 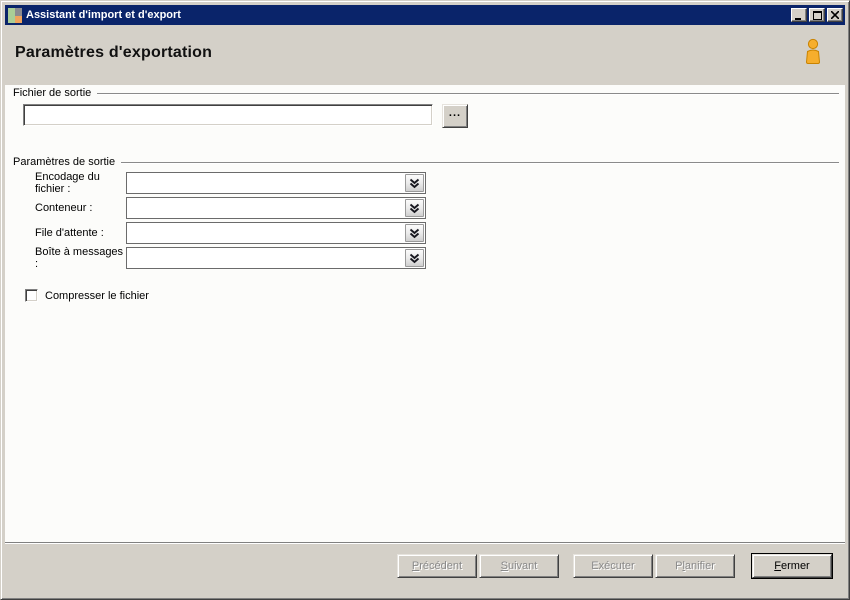 What do you see at coordinates (798, 18) in the screenshot?
I see `minimize-icon` at bounding box center [798, 18].